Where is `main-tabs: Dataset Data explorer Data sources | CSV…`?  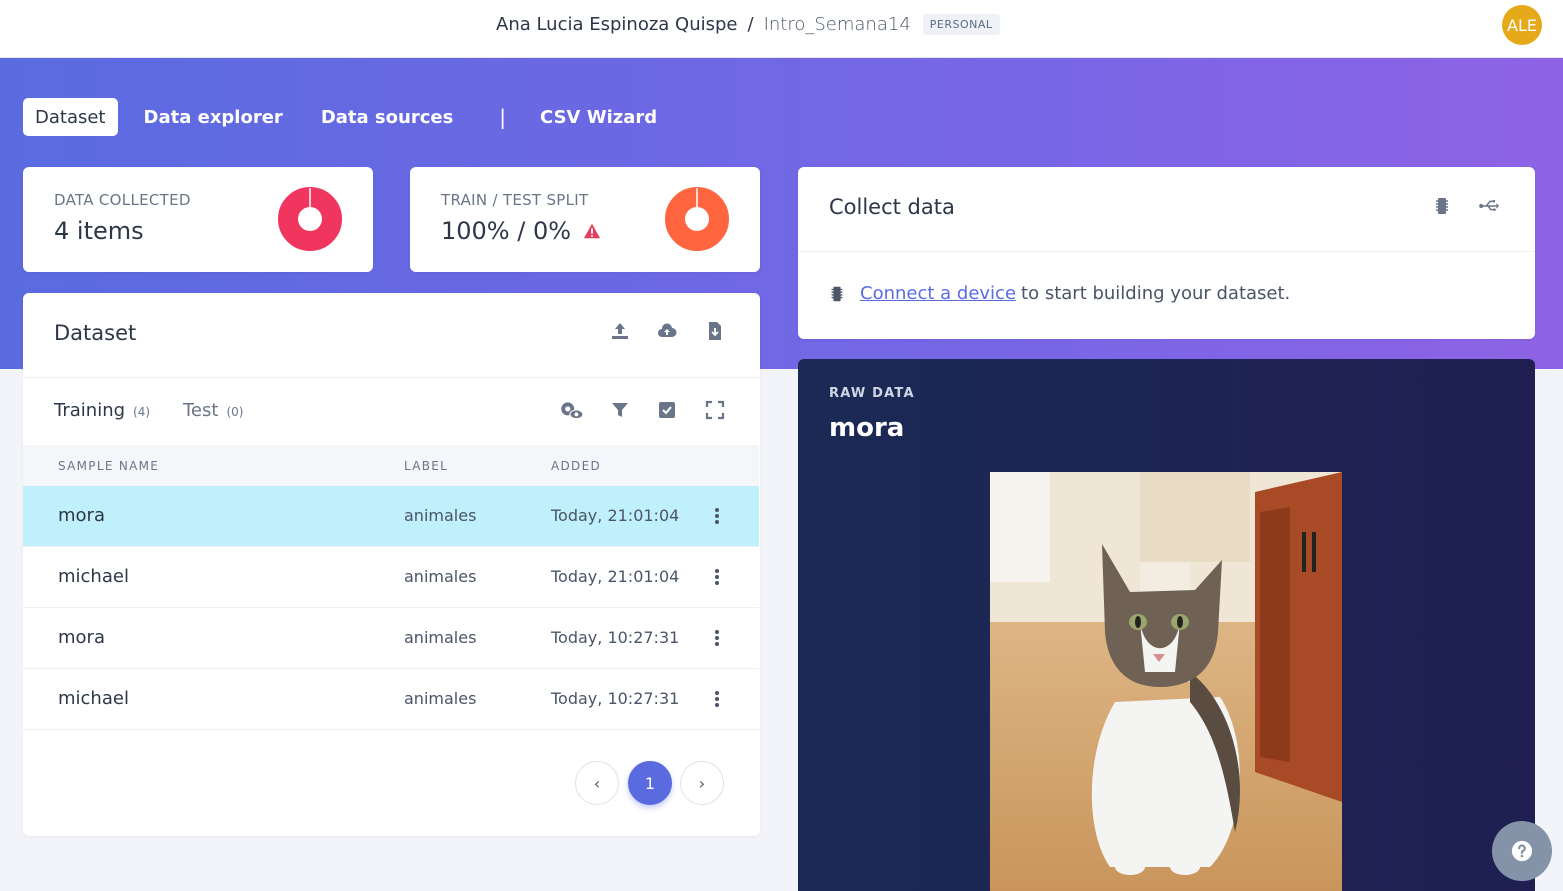 main-tabs: Dataset Data explorer Data sources | CSV… is located at coordinates (353, 117).